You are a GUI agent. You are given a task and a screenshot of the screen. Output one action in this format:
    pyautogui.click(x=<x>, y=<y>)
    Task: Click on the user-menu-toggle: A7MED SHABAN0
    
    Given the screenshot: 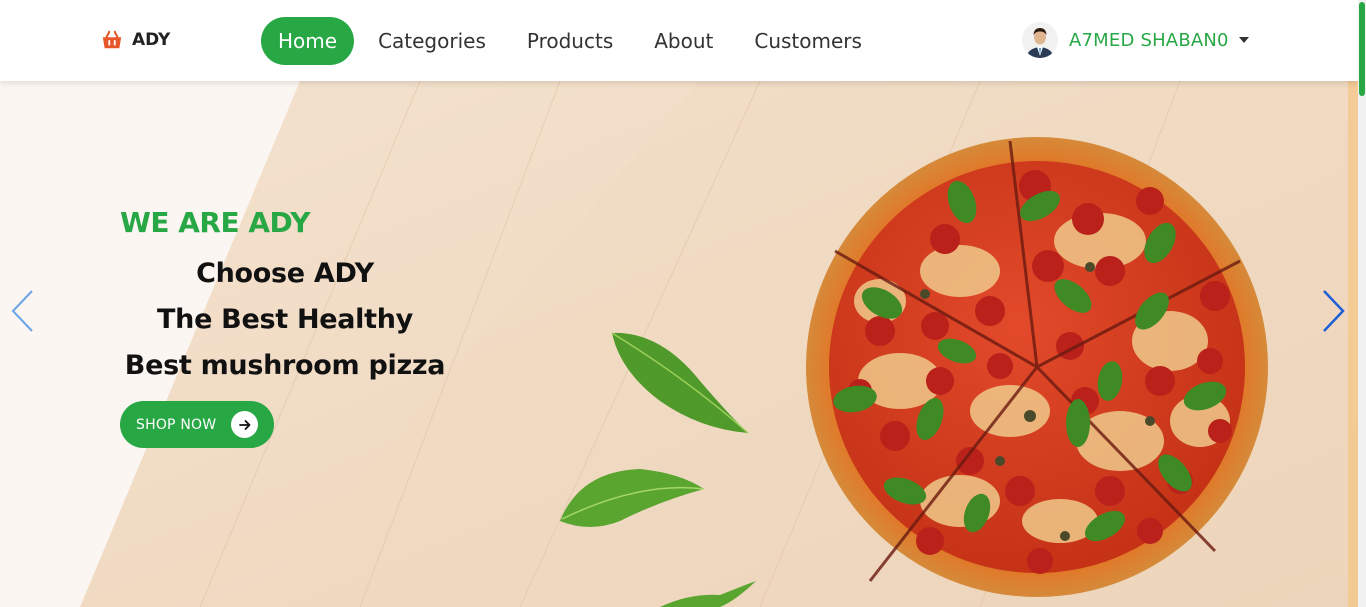 What is the action you would take?
    pyautogui.click(x=1135, y=40)
    